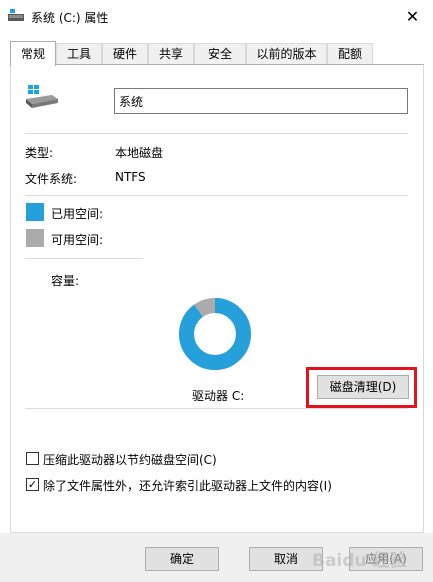 Image resolution: width=433 pixels, height=582 pixels. Describe the element at coordinates (70, 18) in the screenshot. I see `window-title: 系统 (C:) 属性` at that location.